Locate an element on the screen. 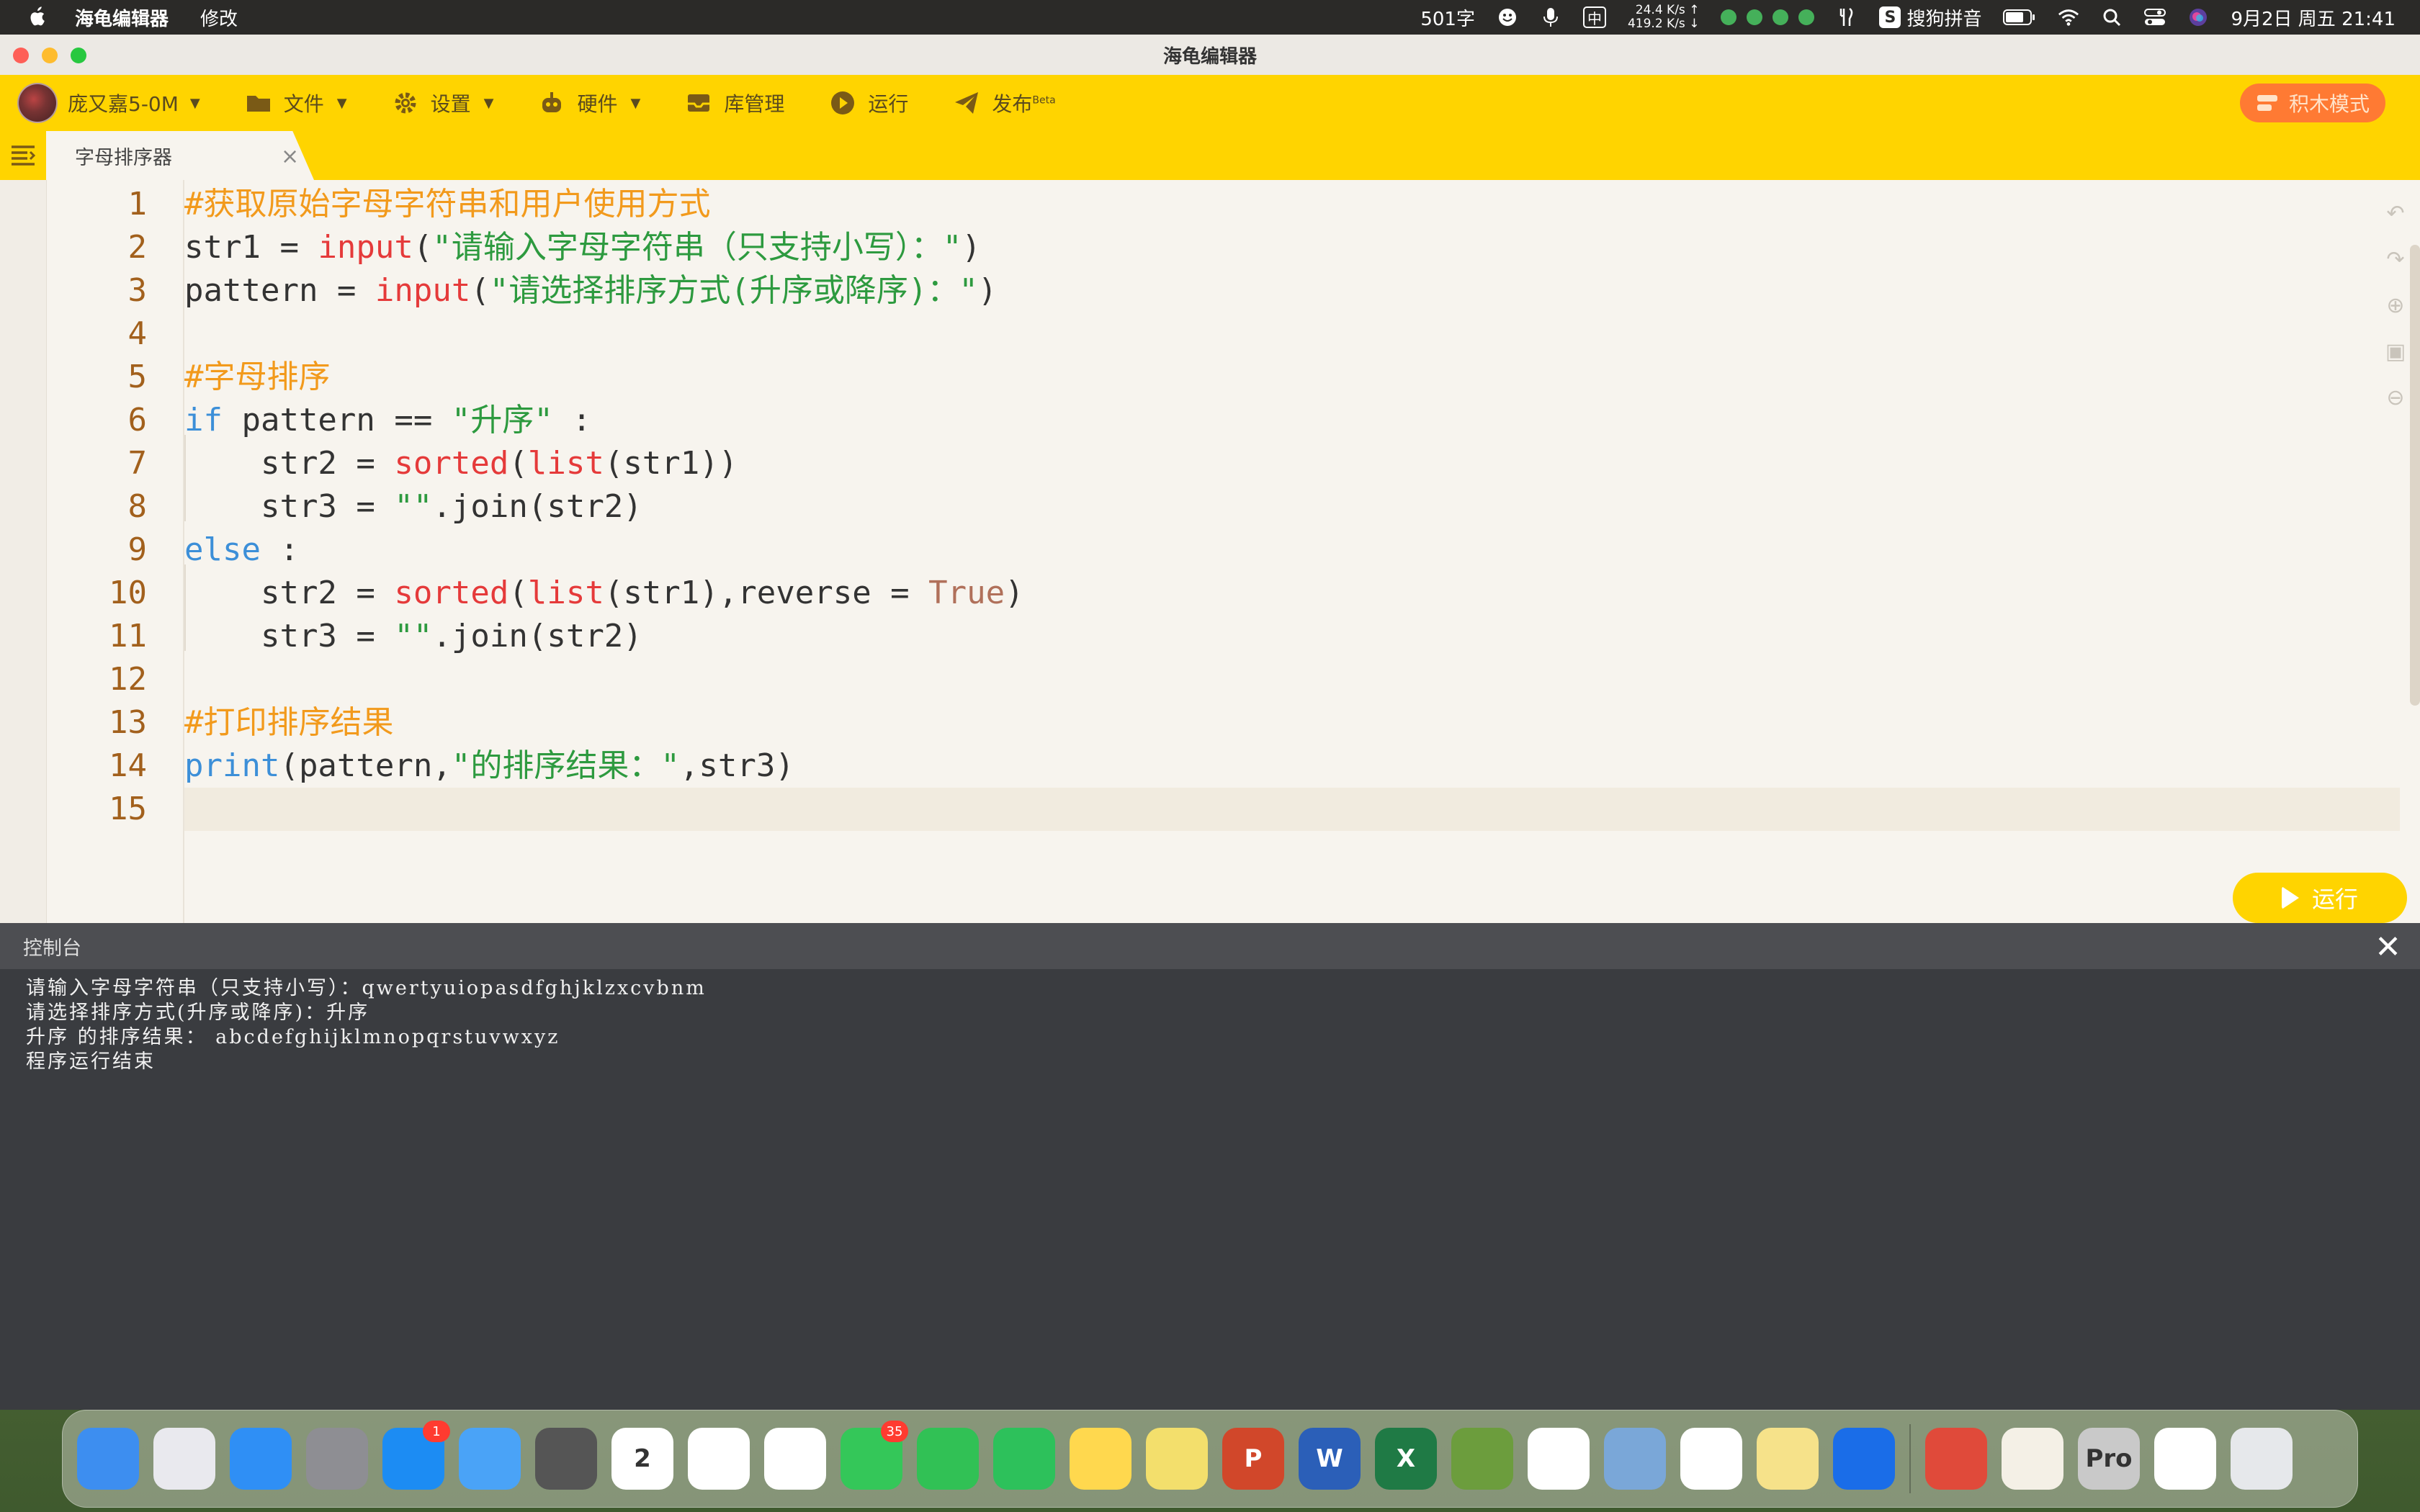 The image size is (2420, 1512). code-line: #打印排序结果 is located at coordinates (289, 722).